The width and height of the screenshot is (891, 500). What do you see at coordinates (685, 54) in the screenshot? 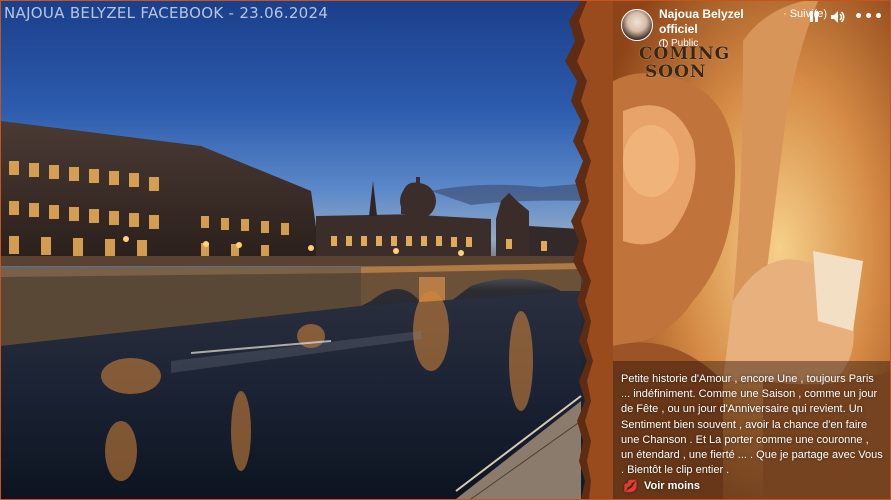
I see `coming-soon-line1: COMING` at bounding box center [685, 54].